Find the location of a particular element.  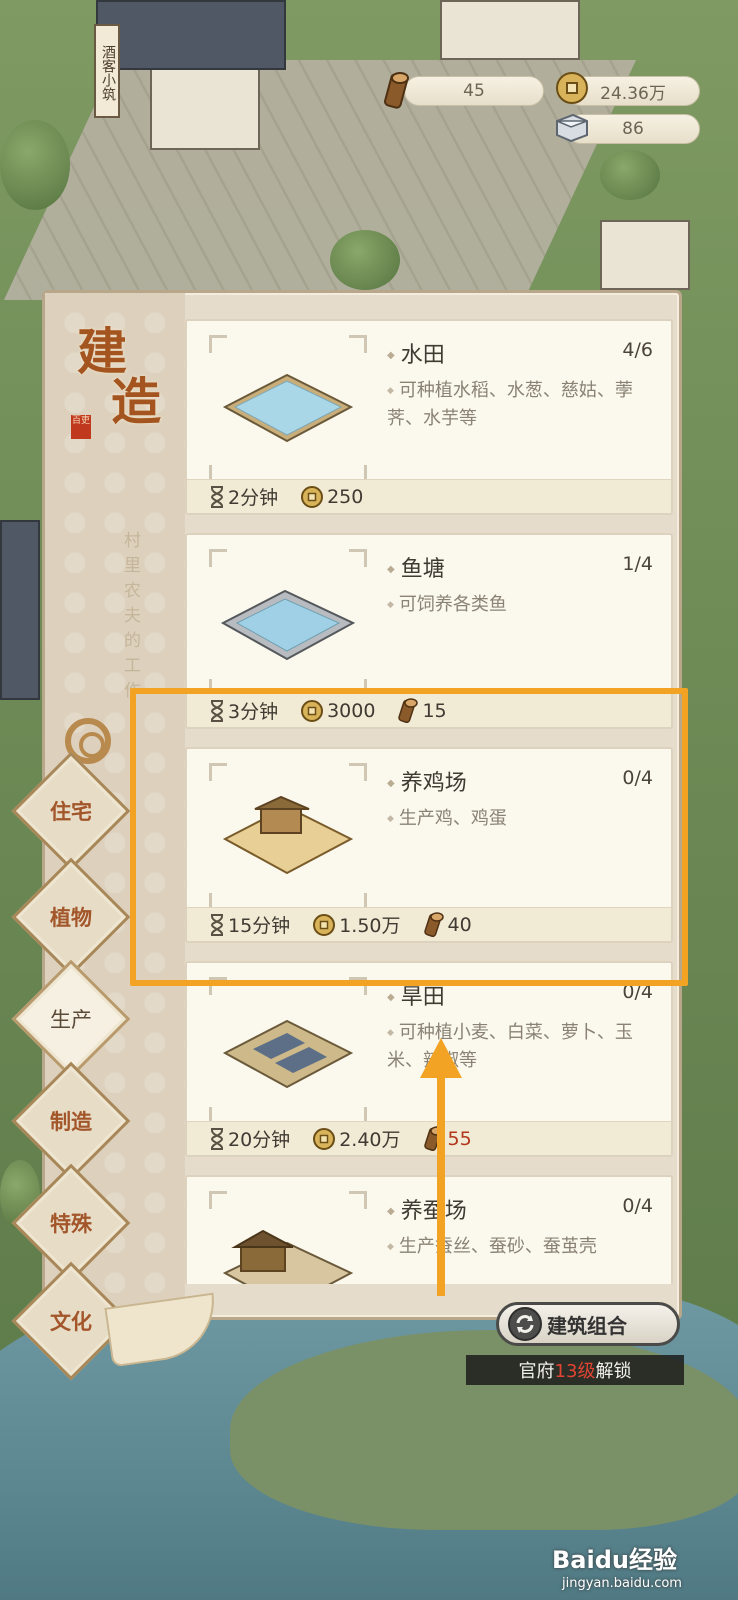

fish-pond-icon is located at coordinates (288, 625).